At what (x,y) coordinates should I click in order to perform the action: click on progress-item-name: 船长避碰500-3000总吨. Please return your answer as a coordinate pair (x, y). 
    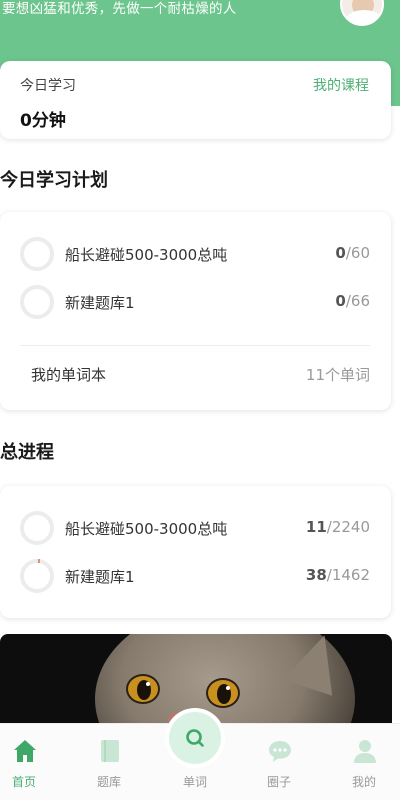
    Looking at the image, I should click on (146, 529).